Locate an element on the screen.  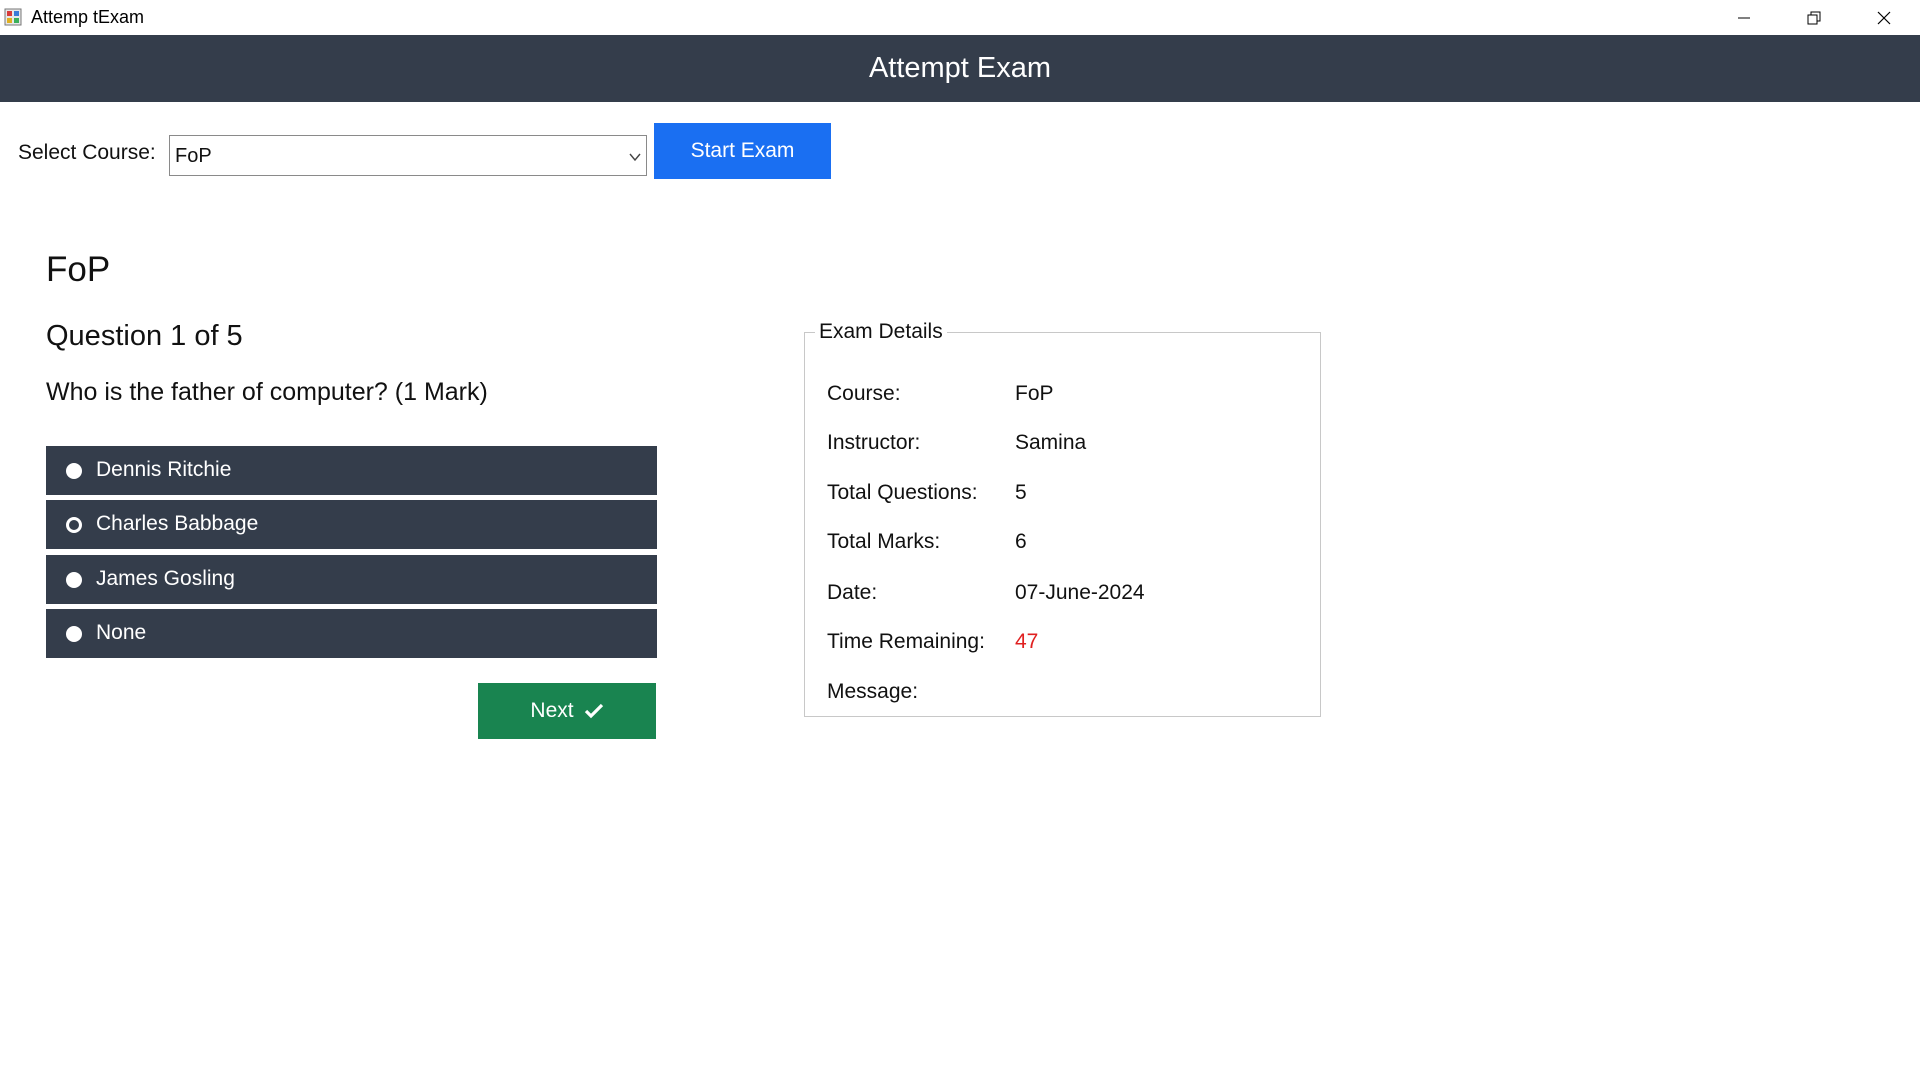
select-course-label: Select Course: is located at coordinates (87, 152).